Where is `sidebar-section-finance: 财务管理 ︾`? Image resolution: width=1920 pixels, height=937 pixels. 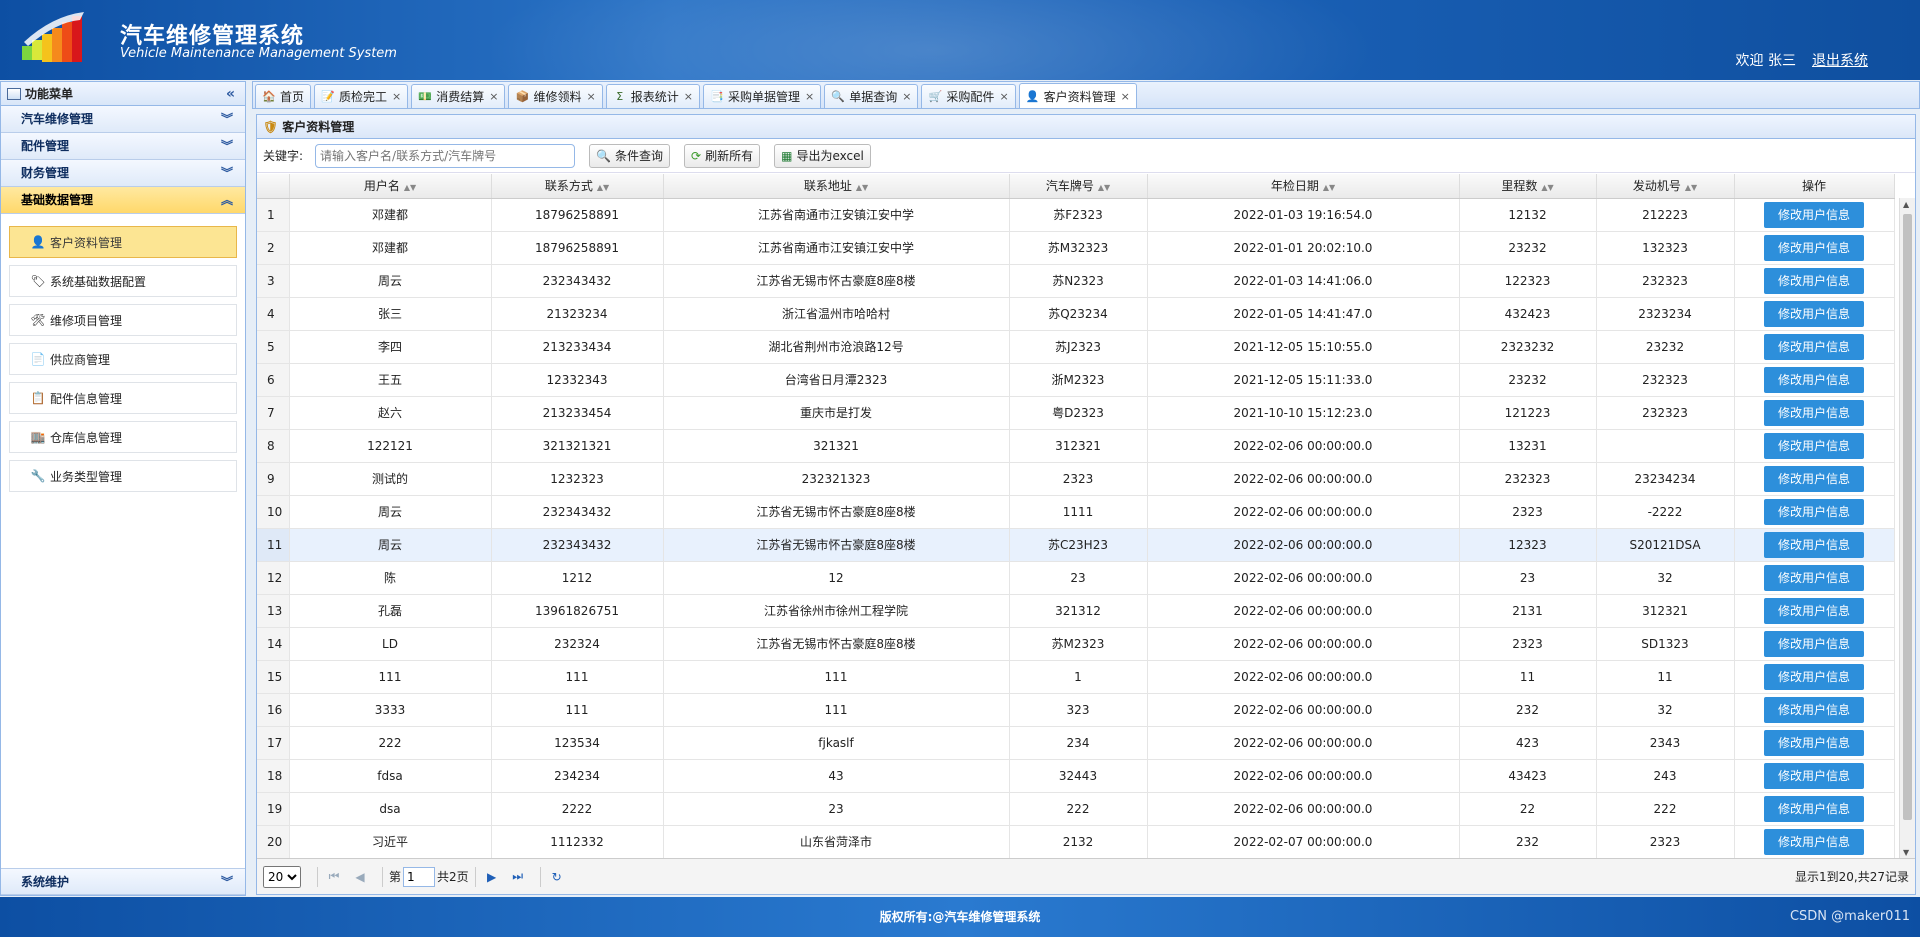
sidebar-section-finance: 财务管理 ︾ is located at coordinates (123, 173).